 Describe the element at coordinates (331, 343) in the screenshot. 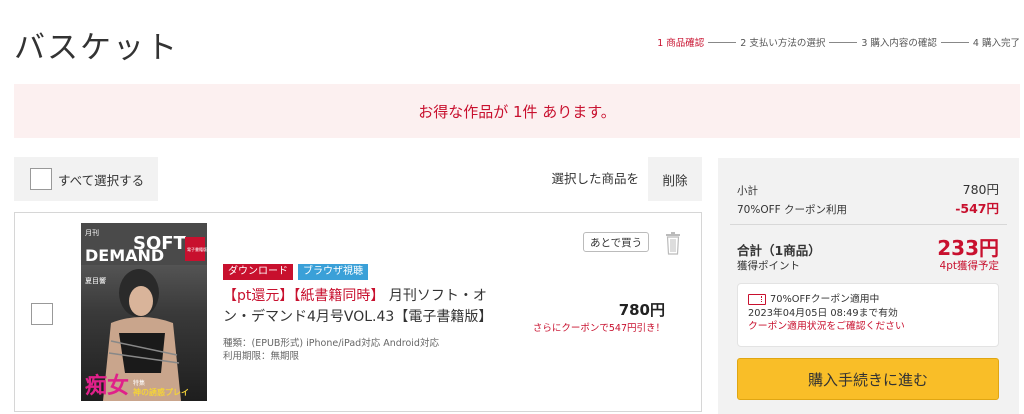

I see `item-format: 種類：(EPUB形式) iPhone/iPad対応 Android対応` at that location.